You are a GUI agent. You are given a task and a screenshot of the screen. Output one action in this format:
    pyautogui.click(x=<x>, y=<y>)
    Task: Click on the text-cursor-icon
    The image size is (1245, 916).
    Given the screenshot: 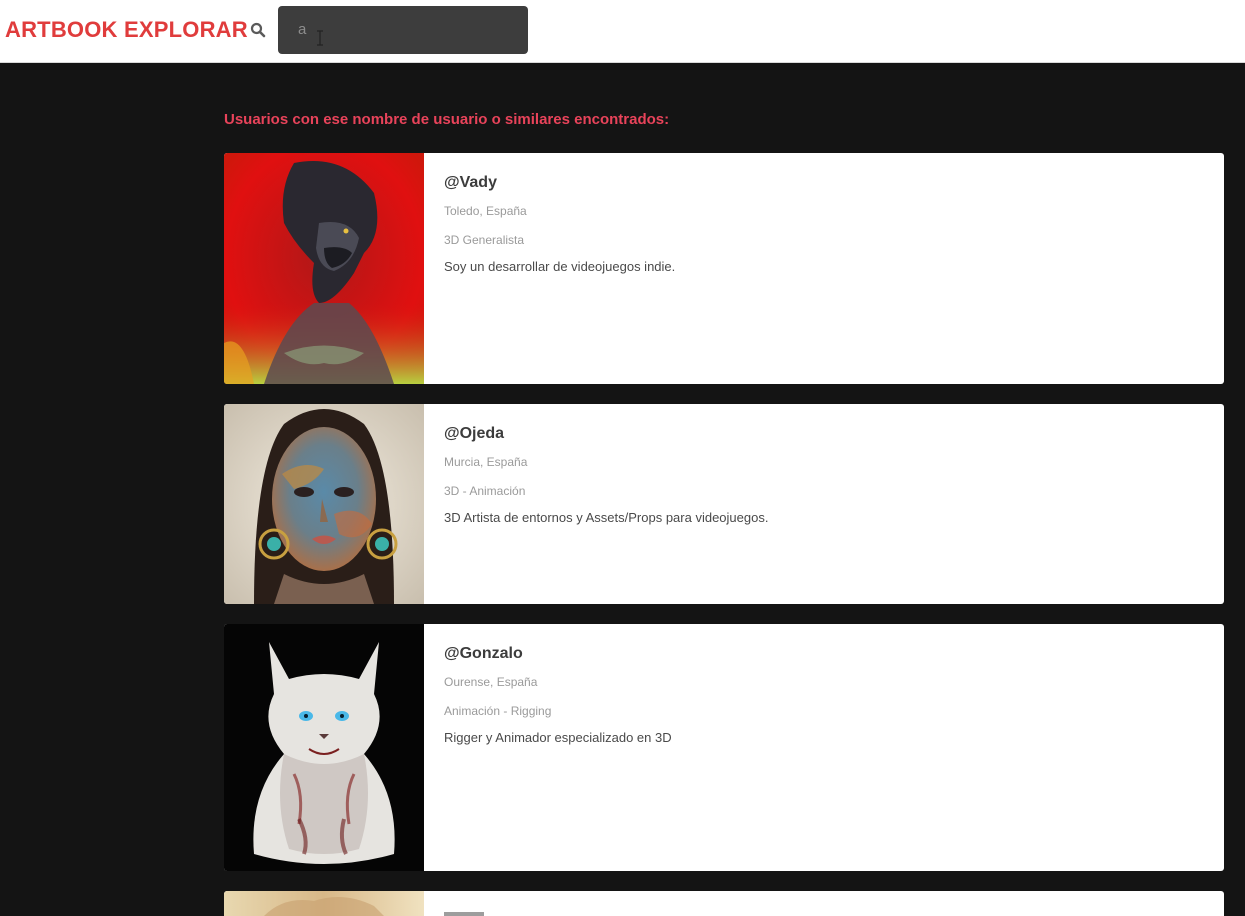 What is the action you would take?
    pyautogui.click(x=320, y=38)
    